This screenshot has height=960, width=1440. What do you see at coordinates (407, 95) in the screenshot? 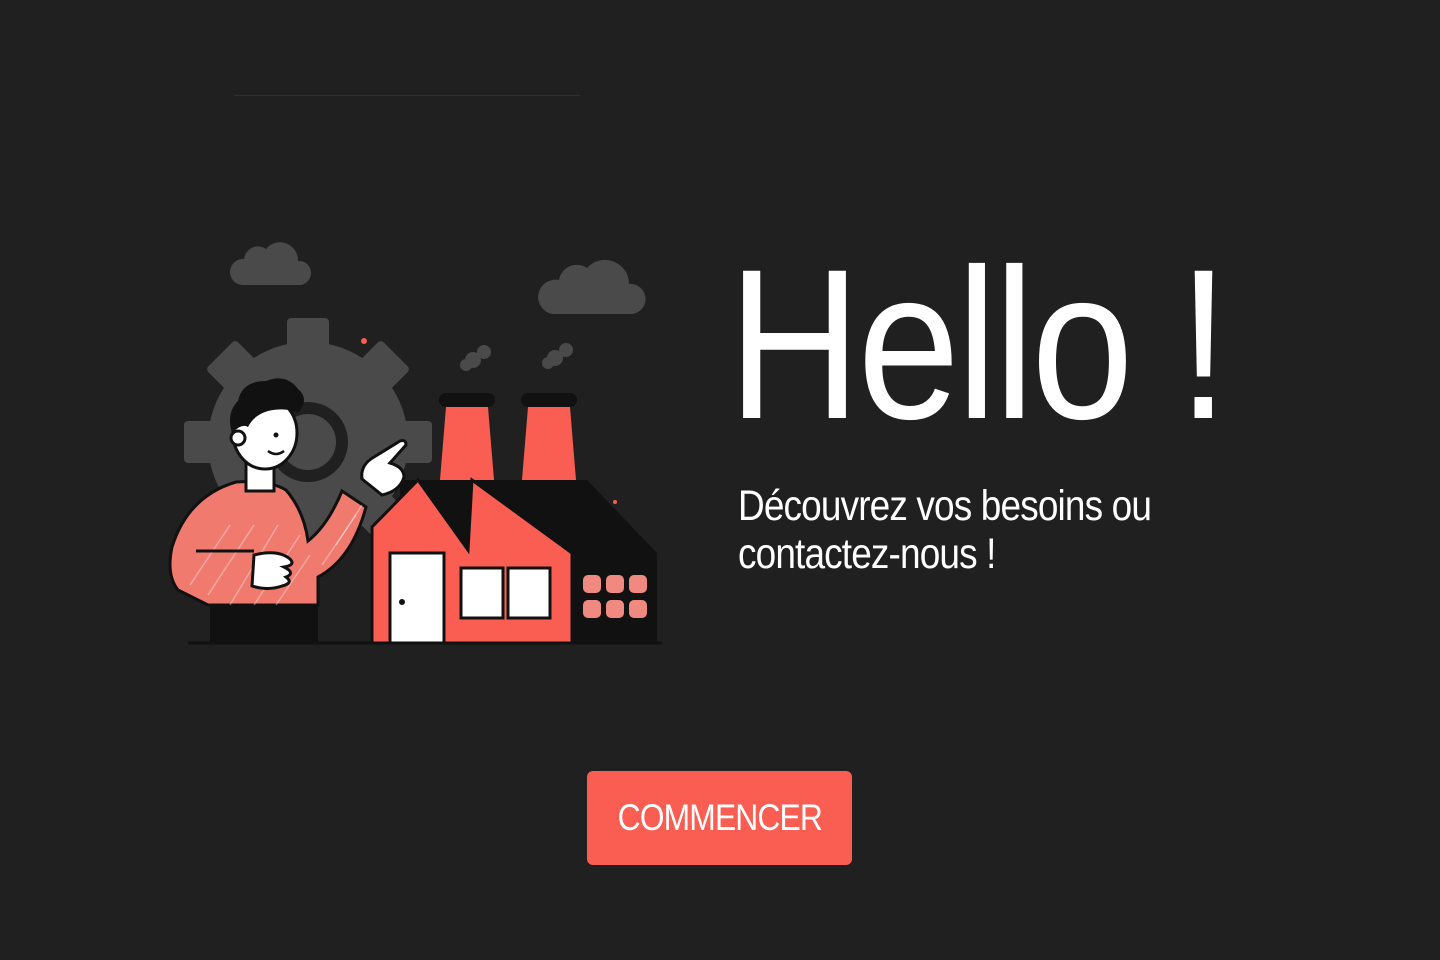
I see `top-divider` at bounding box center [407, 95].